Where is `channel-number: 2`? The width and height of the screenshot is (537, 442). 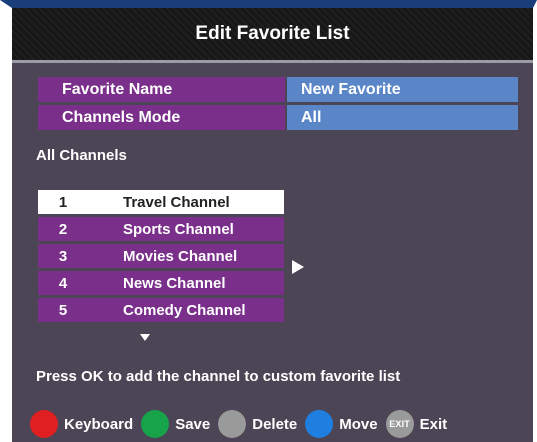 channel-number: 2 is located at coordinates (63, 229).